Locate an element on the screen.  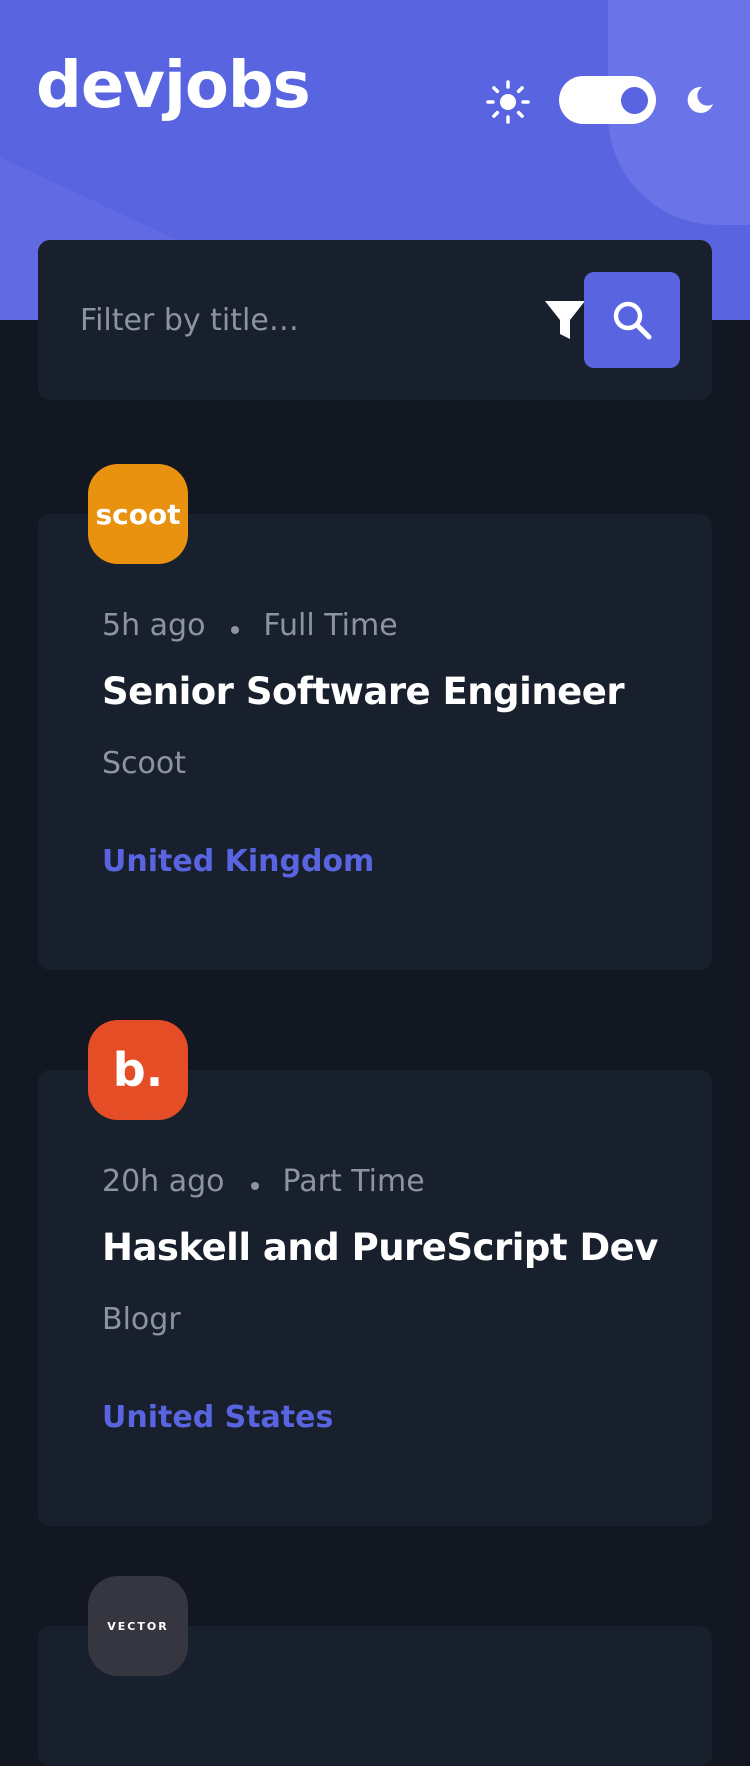
search-button is located at coordinates (632, 320).